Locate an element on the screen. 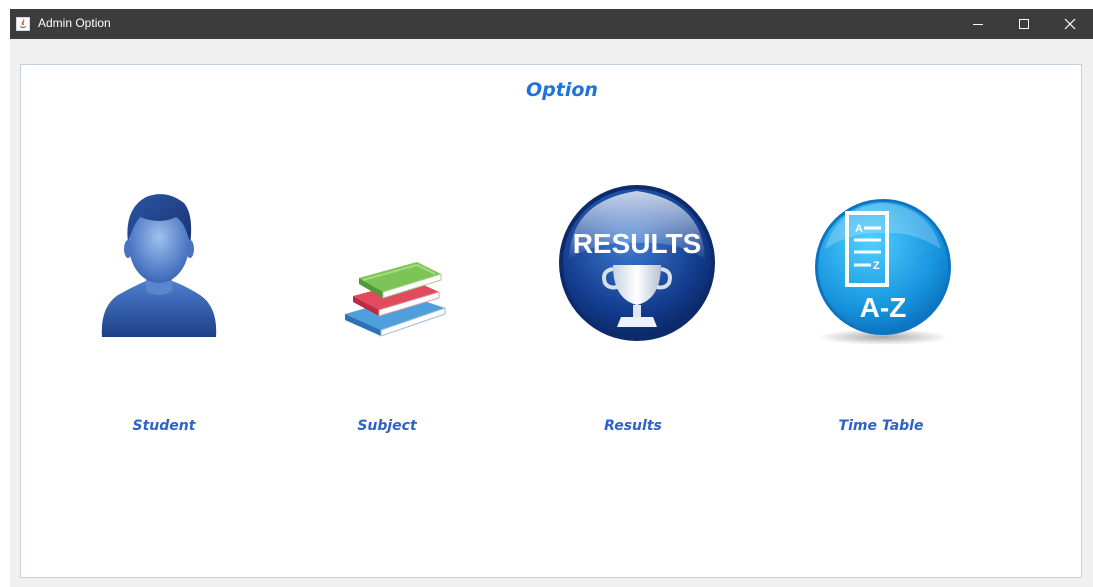 This screenshot has width=1093, height=587. close-button is located at coordinates (1070, 24).